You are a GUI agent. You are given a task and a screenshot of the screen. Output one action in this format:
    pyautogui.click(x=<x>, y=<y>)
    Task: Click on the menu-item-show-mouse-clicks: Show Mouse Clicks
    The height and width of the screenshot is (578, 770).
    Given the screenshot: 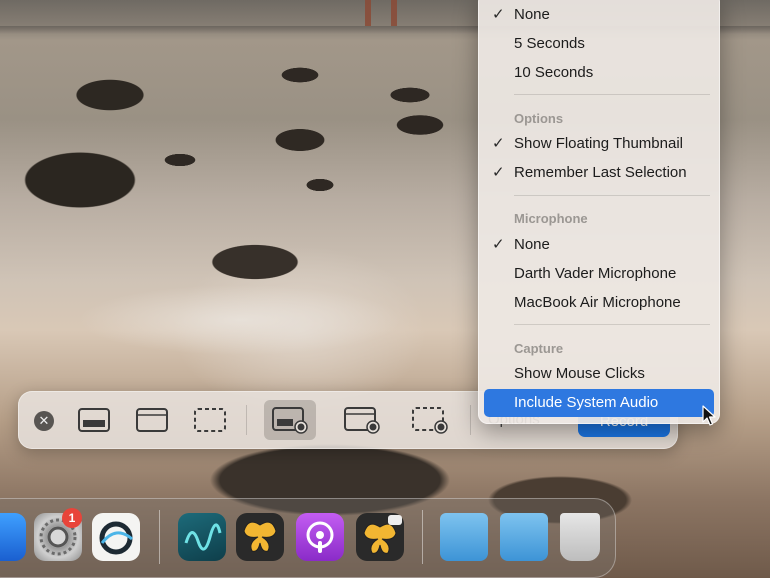 What is the action you would take?
    pyautogui.click(x=599, y=374)
    